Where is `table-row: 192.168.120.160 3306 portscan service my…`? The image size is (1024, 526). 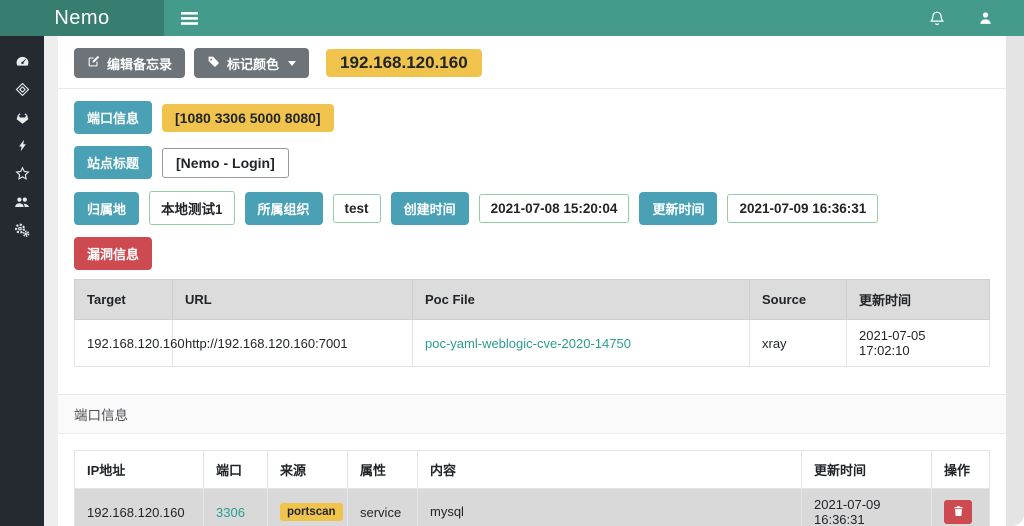
table-row: 192.168.120.160 3306 portscan service my… is located at coordinates (532, 507).